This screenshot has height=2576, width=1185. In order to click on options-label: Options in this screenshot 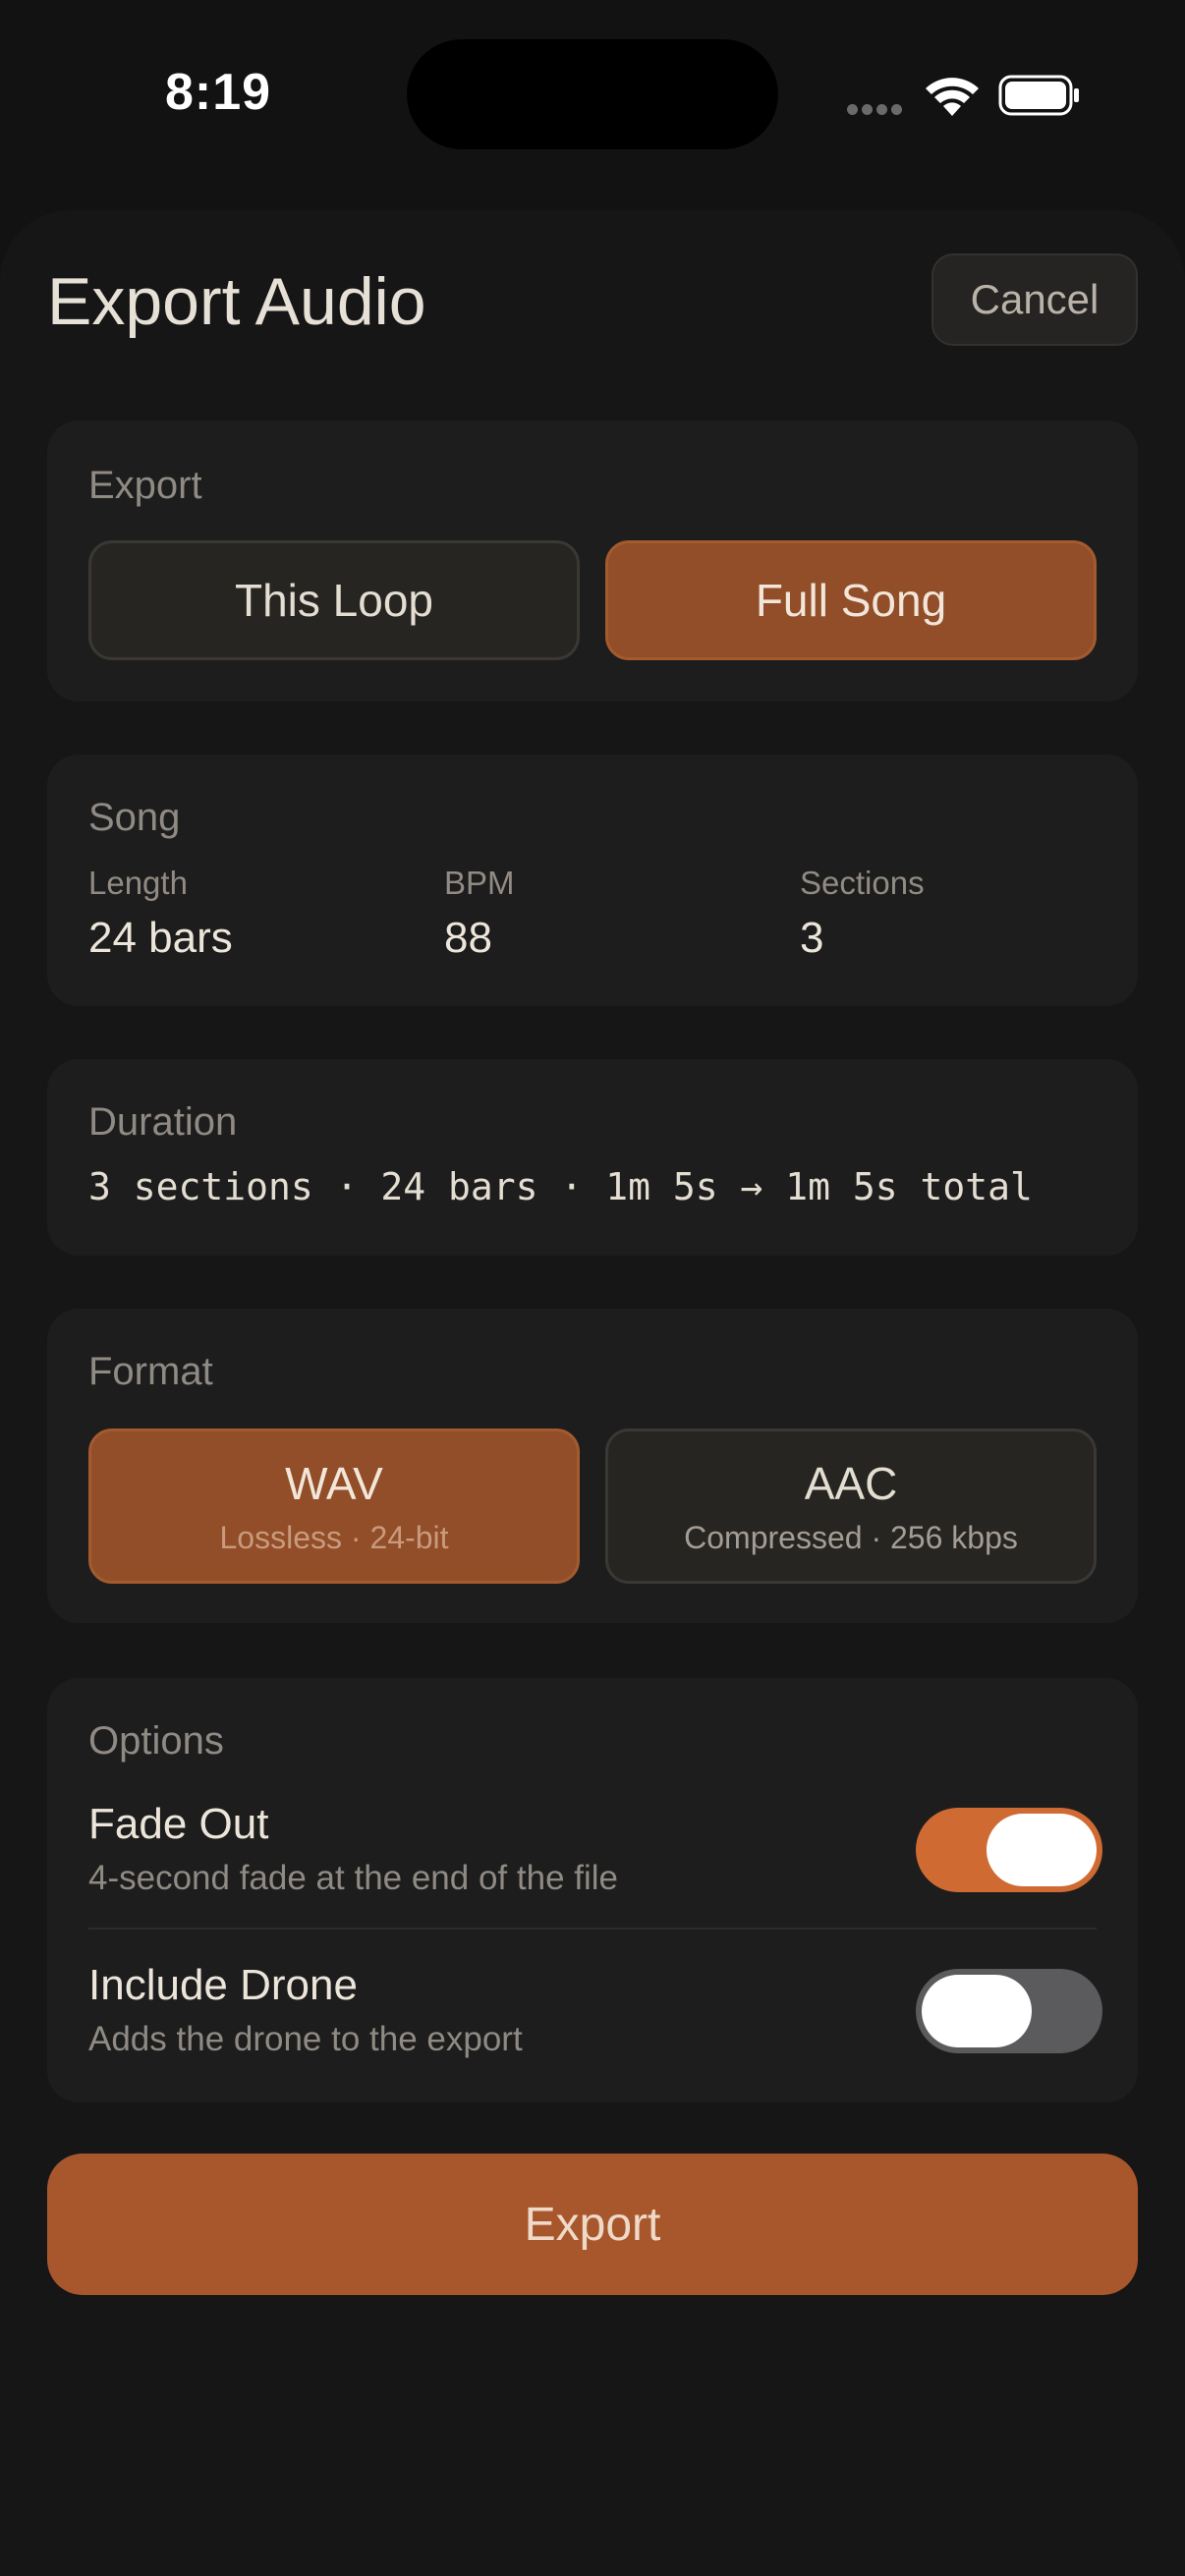, I will do `click(156, 1741)`.